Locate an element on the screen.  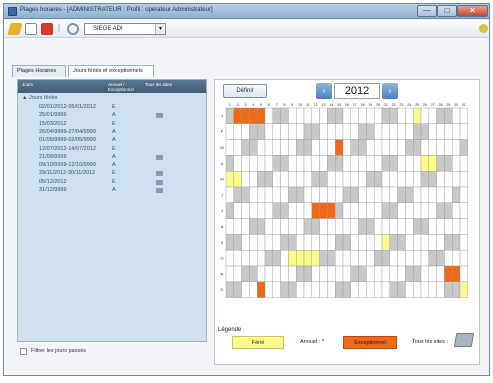
list-item: 02/01/2012-05/01/2012 E is located at coordinates (112, 108).